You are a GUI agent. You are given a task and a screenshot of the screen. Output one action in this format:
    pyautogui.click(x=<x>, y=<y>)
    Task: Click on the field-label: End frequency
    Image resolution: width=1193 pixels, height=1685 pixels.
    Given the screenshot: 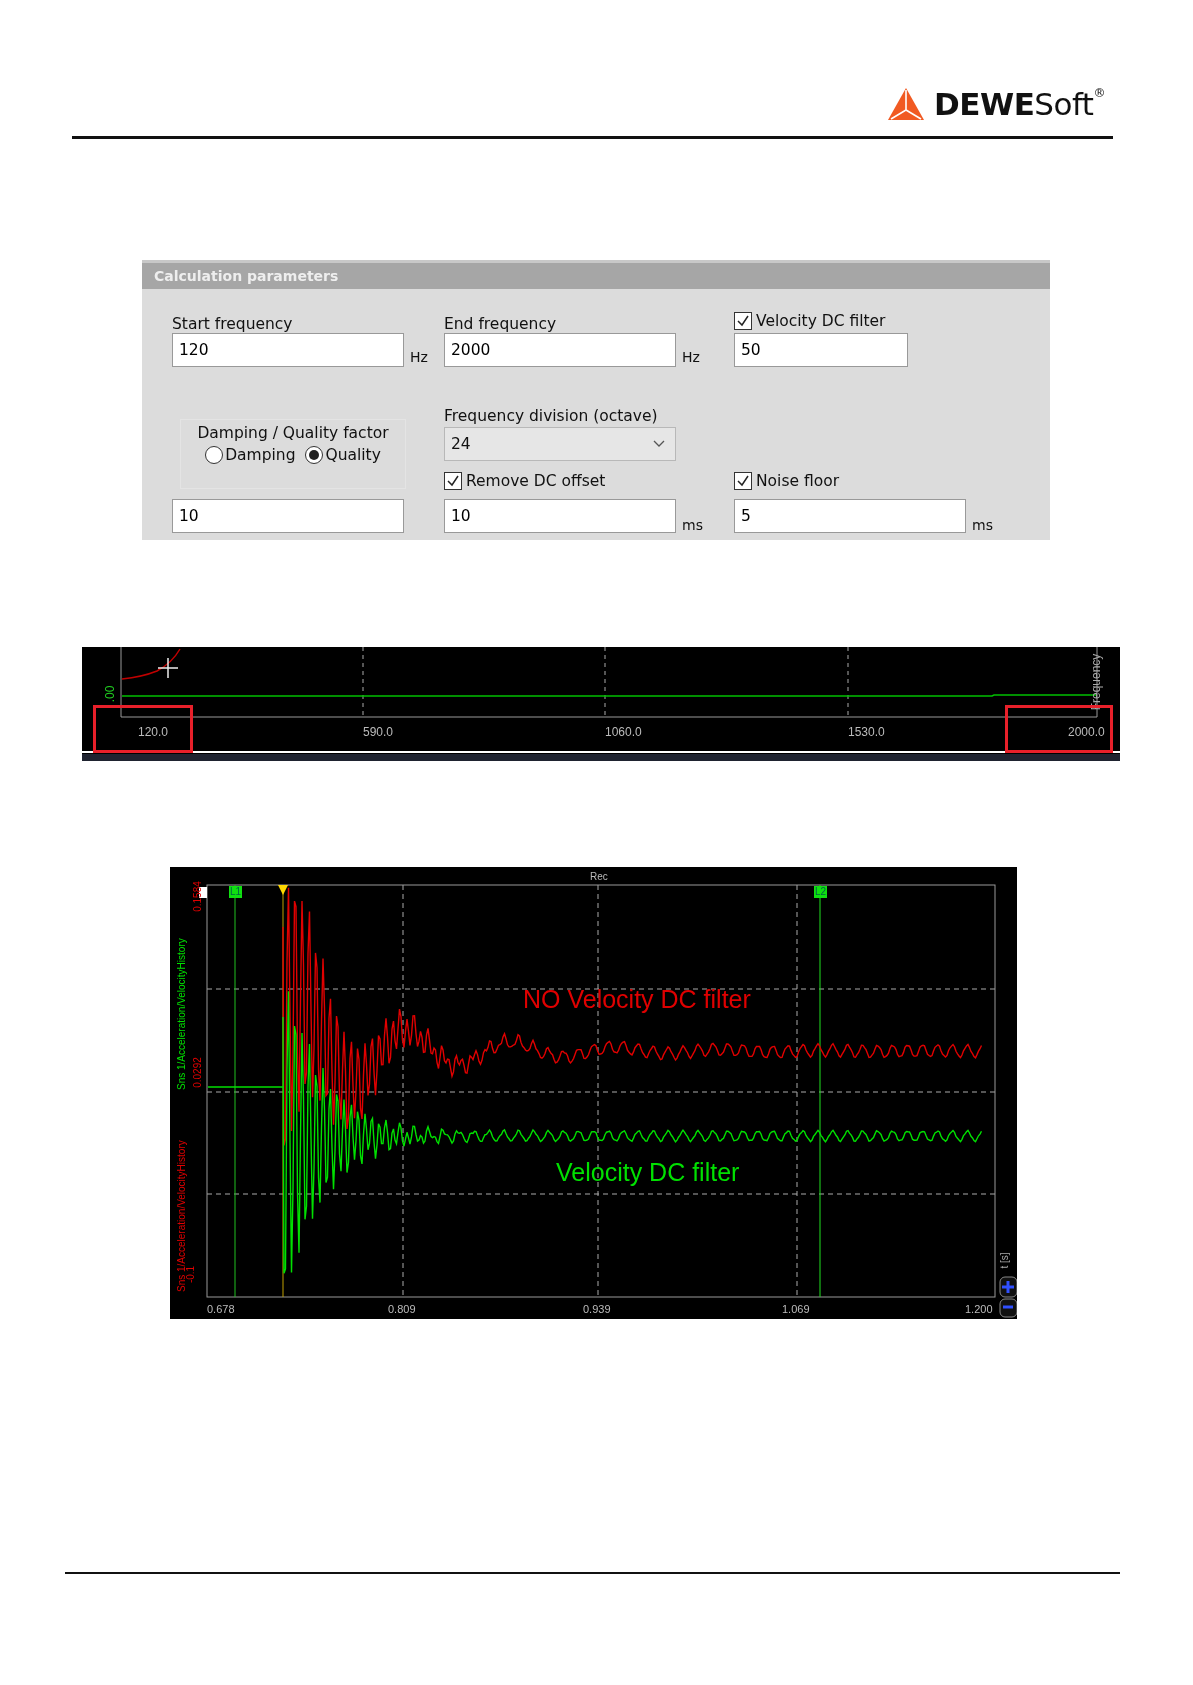 What is the action you would take?
    pyautogui.click(x=501, y=324)
    